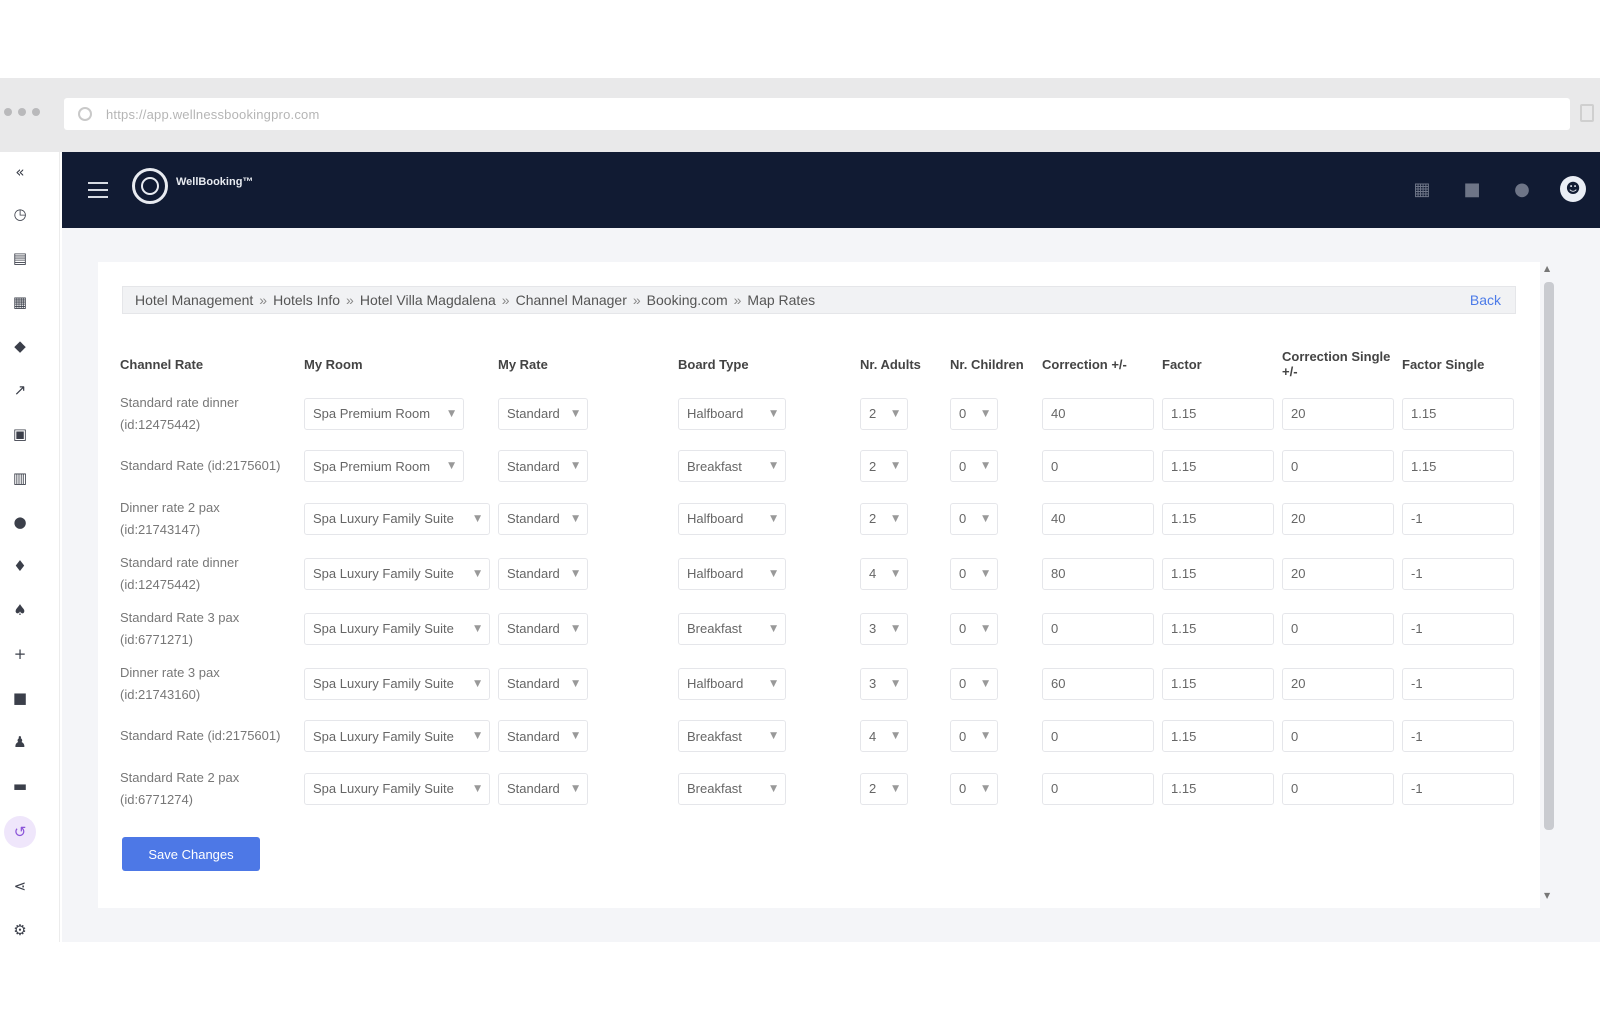 This screenshot has width=1600, height=1032. I want to click on globe-icon: ●, so click(20, 522).